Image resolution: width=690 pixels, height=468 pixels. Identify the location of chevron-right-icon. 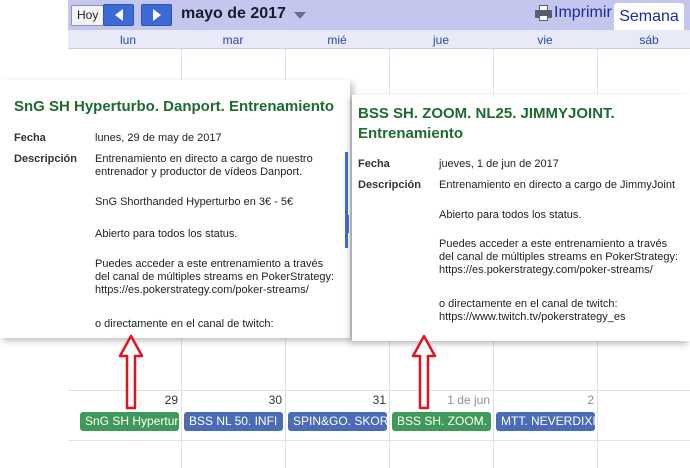
(156, 15).